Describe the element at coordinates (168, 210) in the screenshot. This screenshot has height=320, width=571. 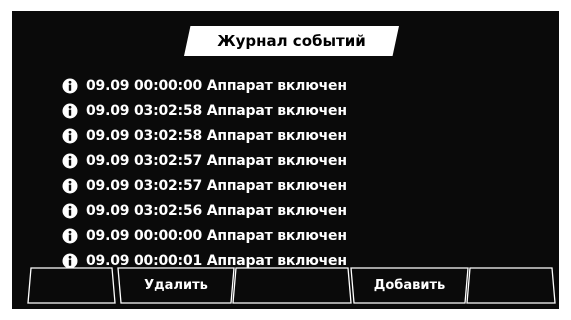
I see `event-time: 03:02:56` at that location.